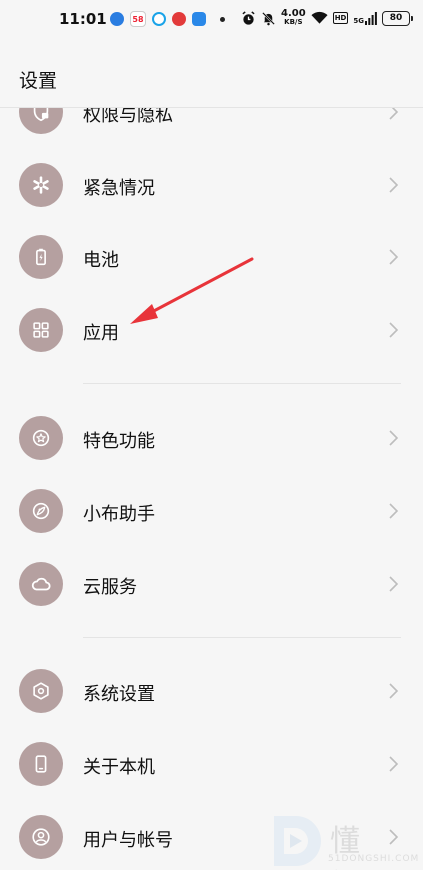 This screenshot has width=423, height=870. Describe the element at coordinates (345, 841) in the screenshot. I see `watermark: 懂 视 51DONGSHI.COM` at that location.